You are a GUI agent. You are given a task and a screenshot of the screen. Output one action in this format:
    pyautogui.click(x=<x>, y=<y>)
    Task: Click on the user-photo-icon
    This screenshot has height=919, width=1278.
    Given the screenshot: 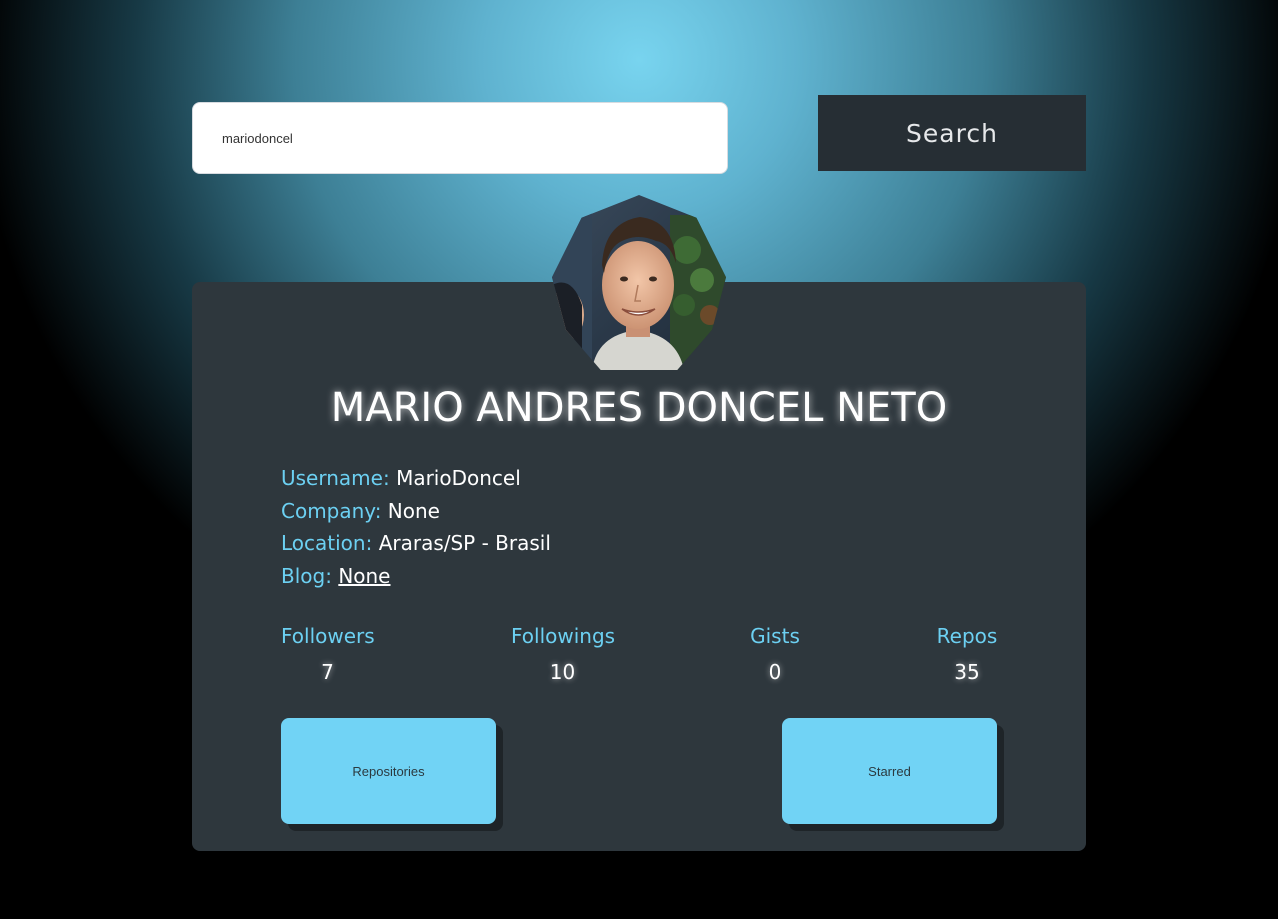 What is the action you would take?
    pyautogui.click(x=639, y=282)
    